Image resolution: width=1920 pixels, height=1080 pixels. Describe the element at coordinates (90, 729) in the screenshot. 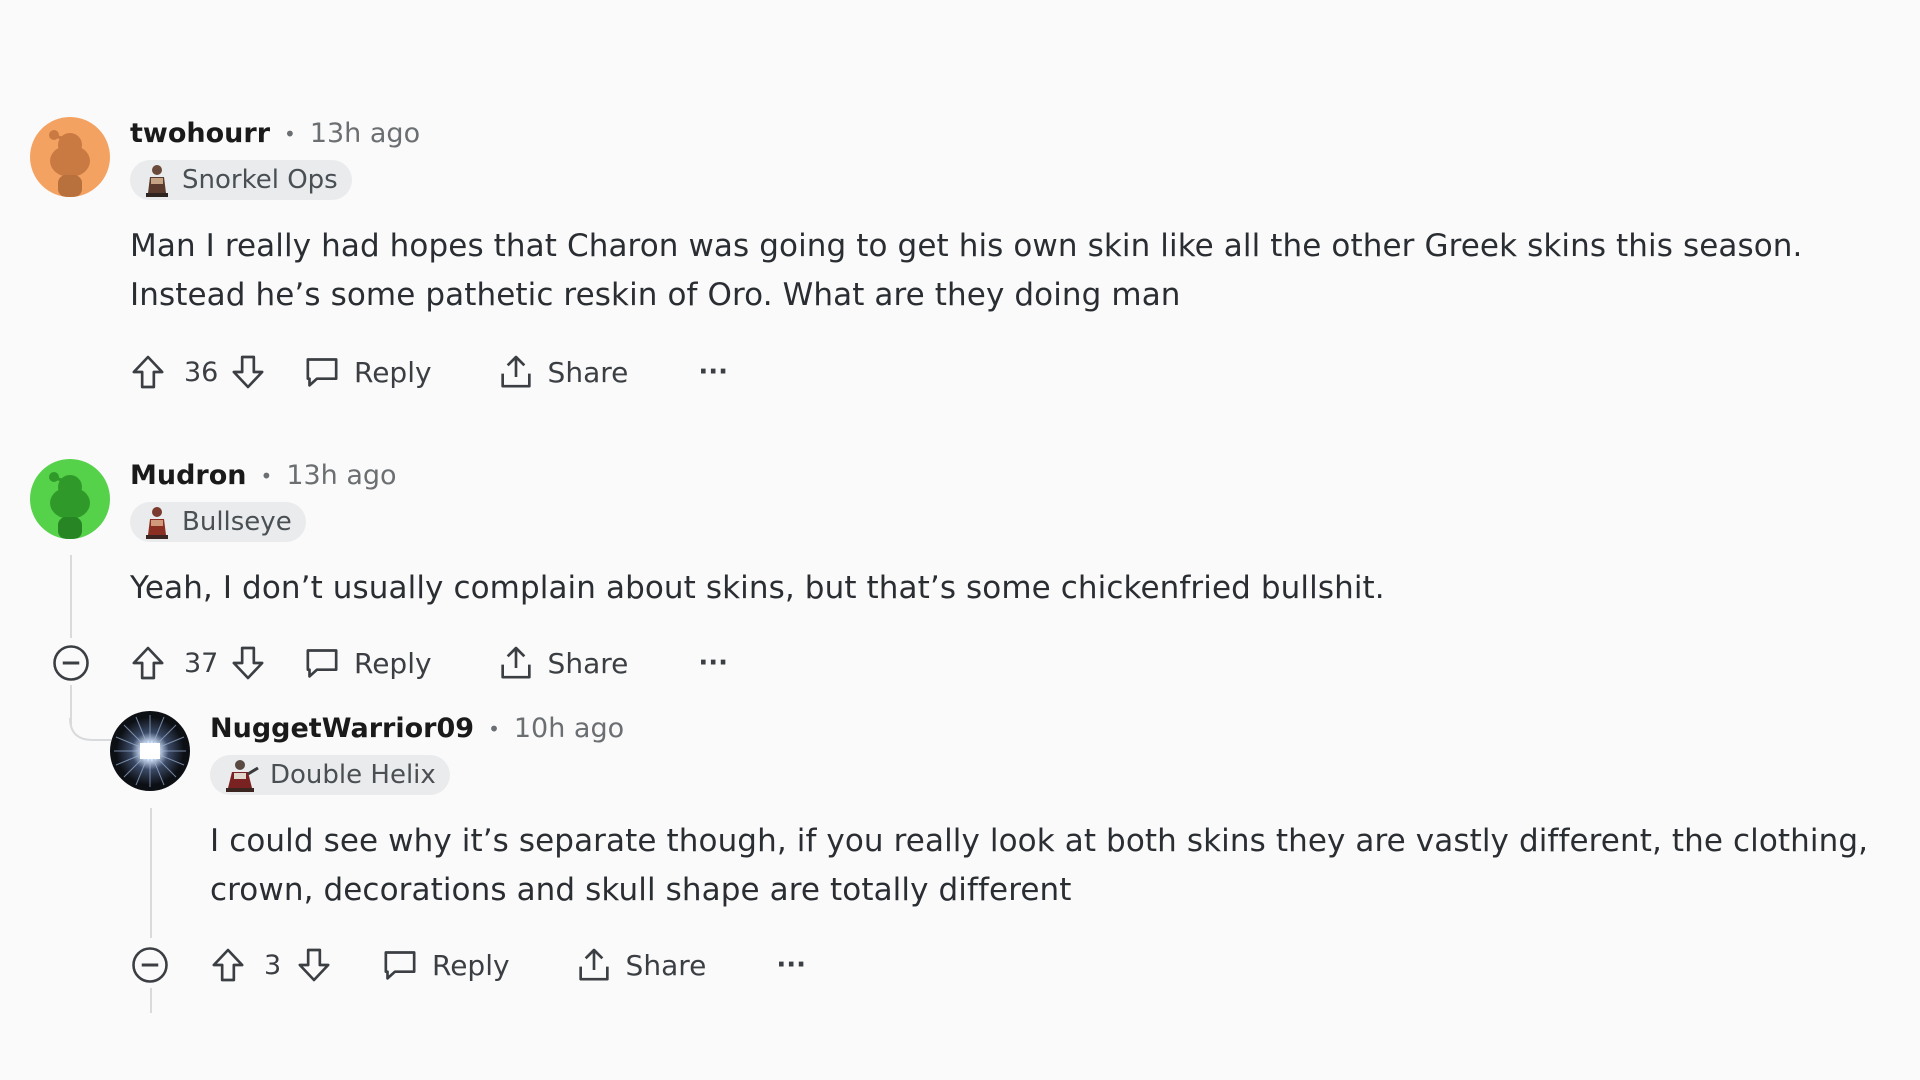

I see `thread-curve` at that location.